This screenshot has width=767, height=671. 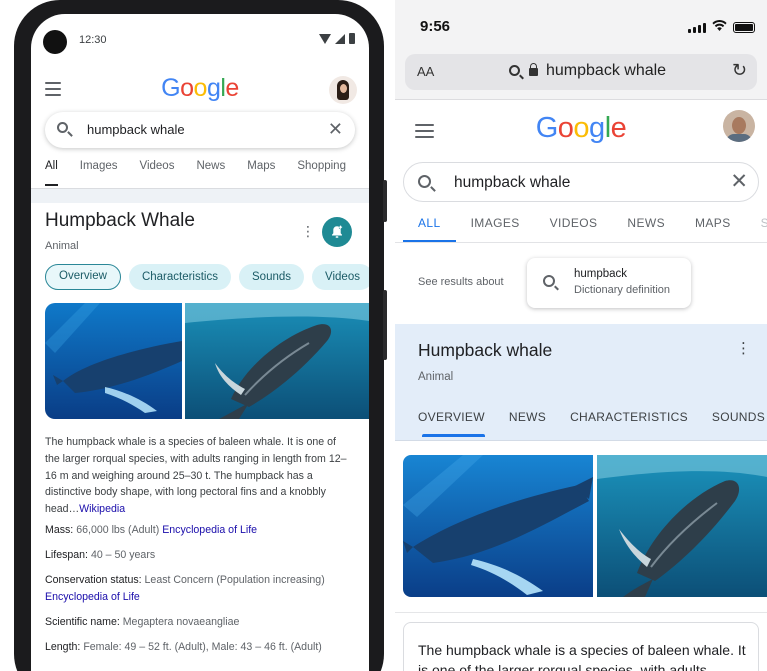 What do you see at coordinates (368, 173) in the screenshot?
I see `tab-more: B` at bounding box center [368, 173].